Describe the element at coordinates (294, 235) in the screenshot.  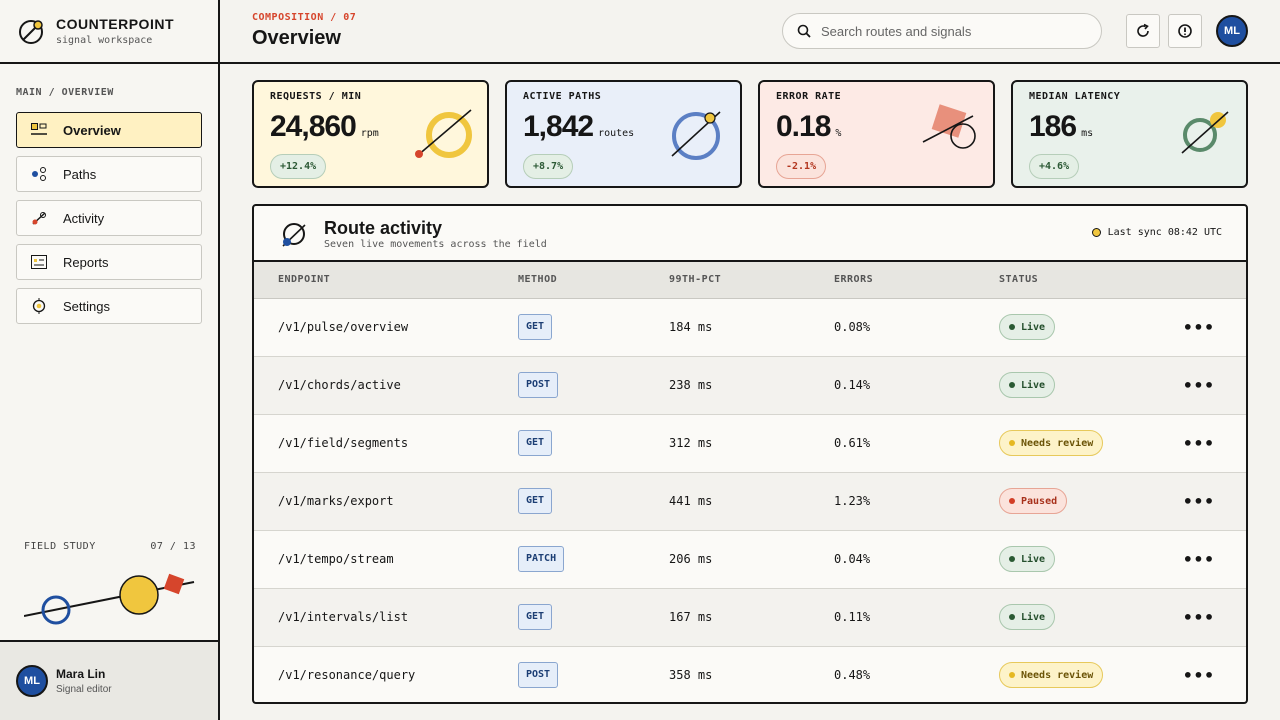
I see `route-activity-icon` at that location.